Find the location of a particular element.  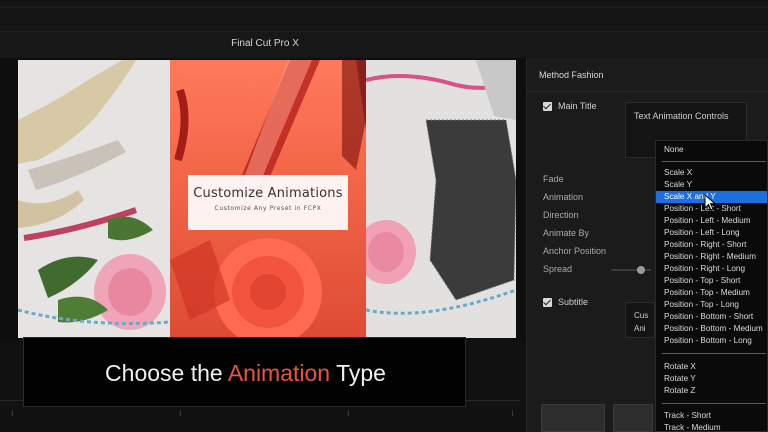

caption-text: Choose the Animation Type is located at coordinates (245, 373).